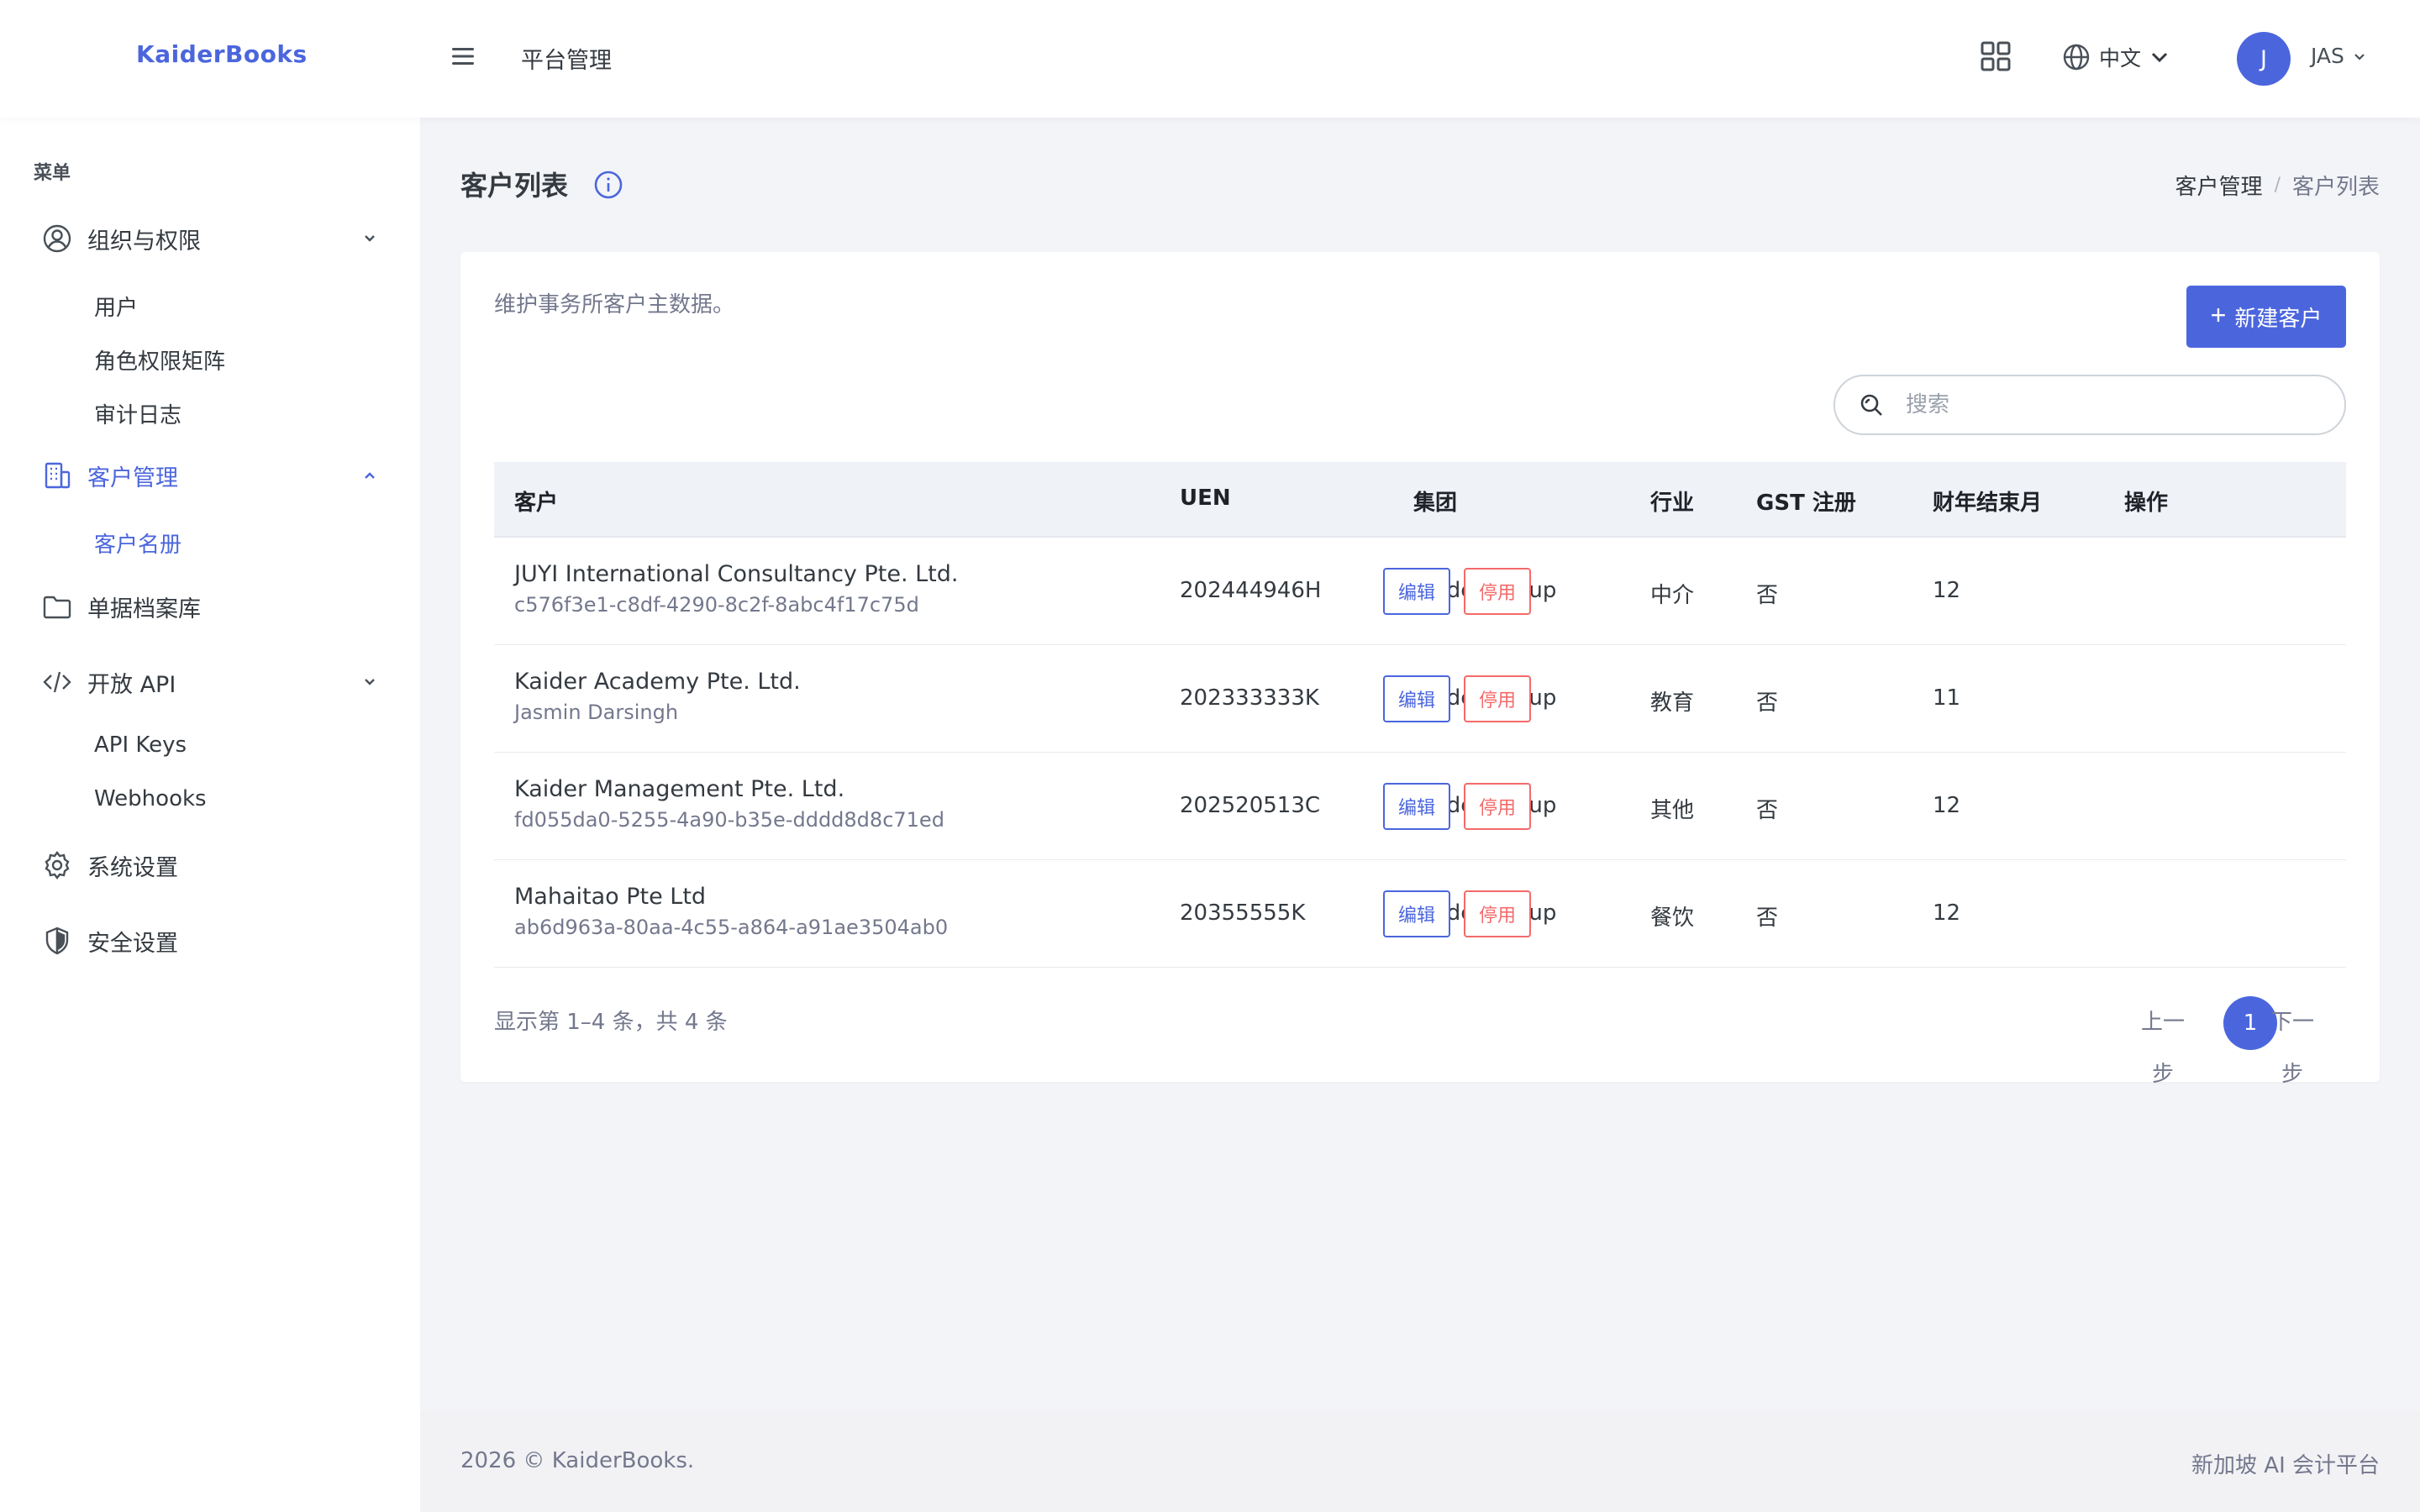 This screenshot has height=1512, width=2420. I want to click on nav-sub-audit-log: 审计日志, so click(138, 413).